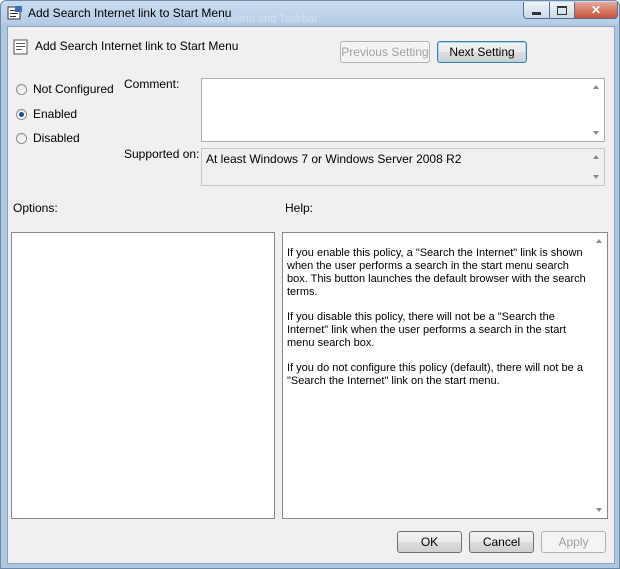 The height and width of the screenshot is (569, 620). I want to click on close-button: ✕, so click(596, 10).